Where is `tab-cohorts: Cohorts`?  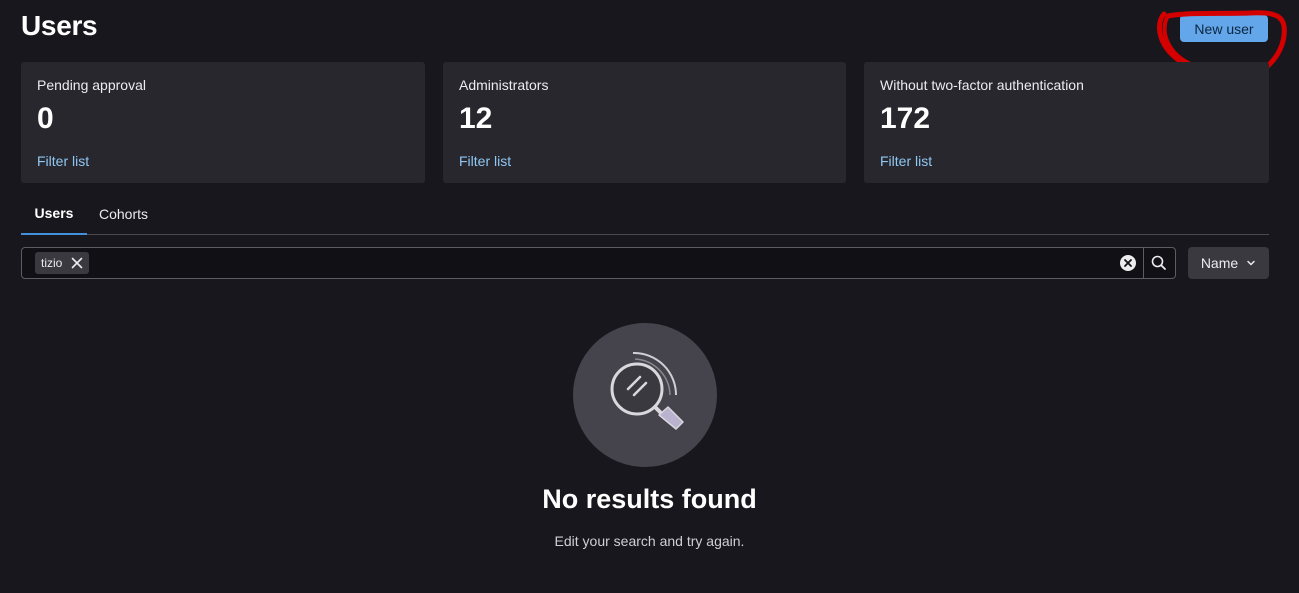 tab-cohorts: Cohorts is located at coordinates (123, 213).